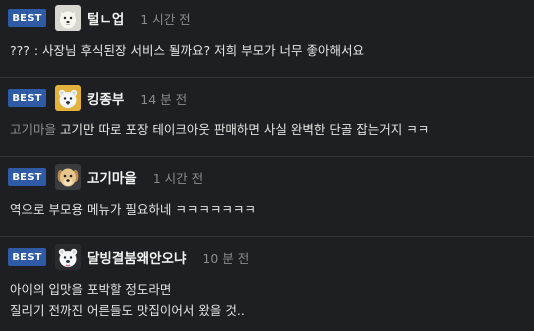  What do you see at coordinates (226, 258) in the screenshot?
I see `timestamp: 10 분 전` at bounding box center [226, 258].